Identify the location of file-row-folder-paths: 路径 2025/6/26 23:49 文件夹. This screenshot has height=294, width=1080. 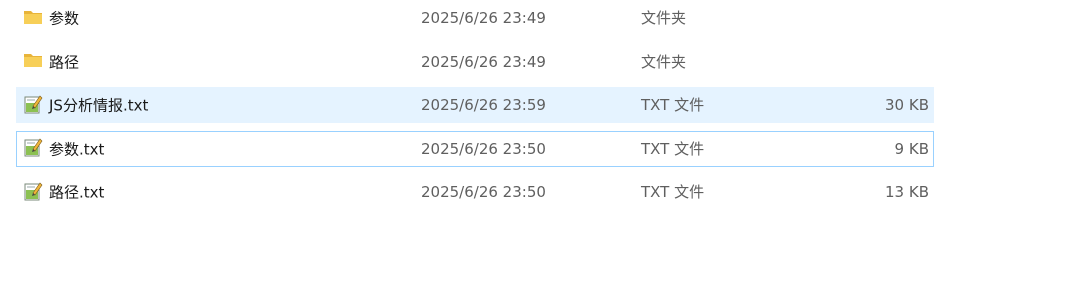
(475, 62).